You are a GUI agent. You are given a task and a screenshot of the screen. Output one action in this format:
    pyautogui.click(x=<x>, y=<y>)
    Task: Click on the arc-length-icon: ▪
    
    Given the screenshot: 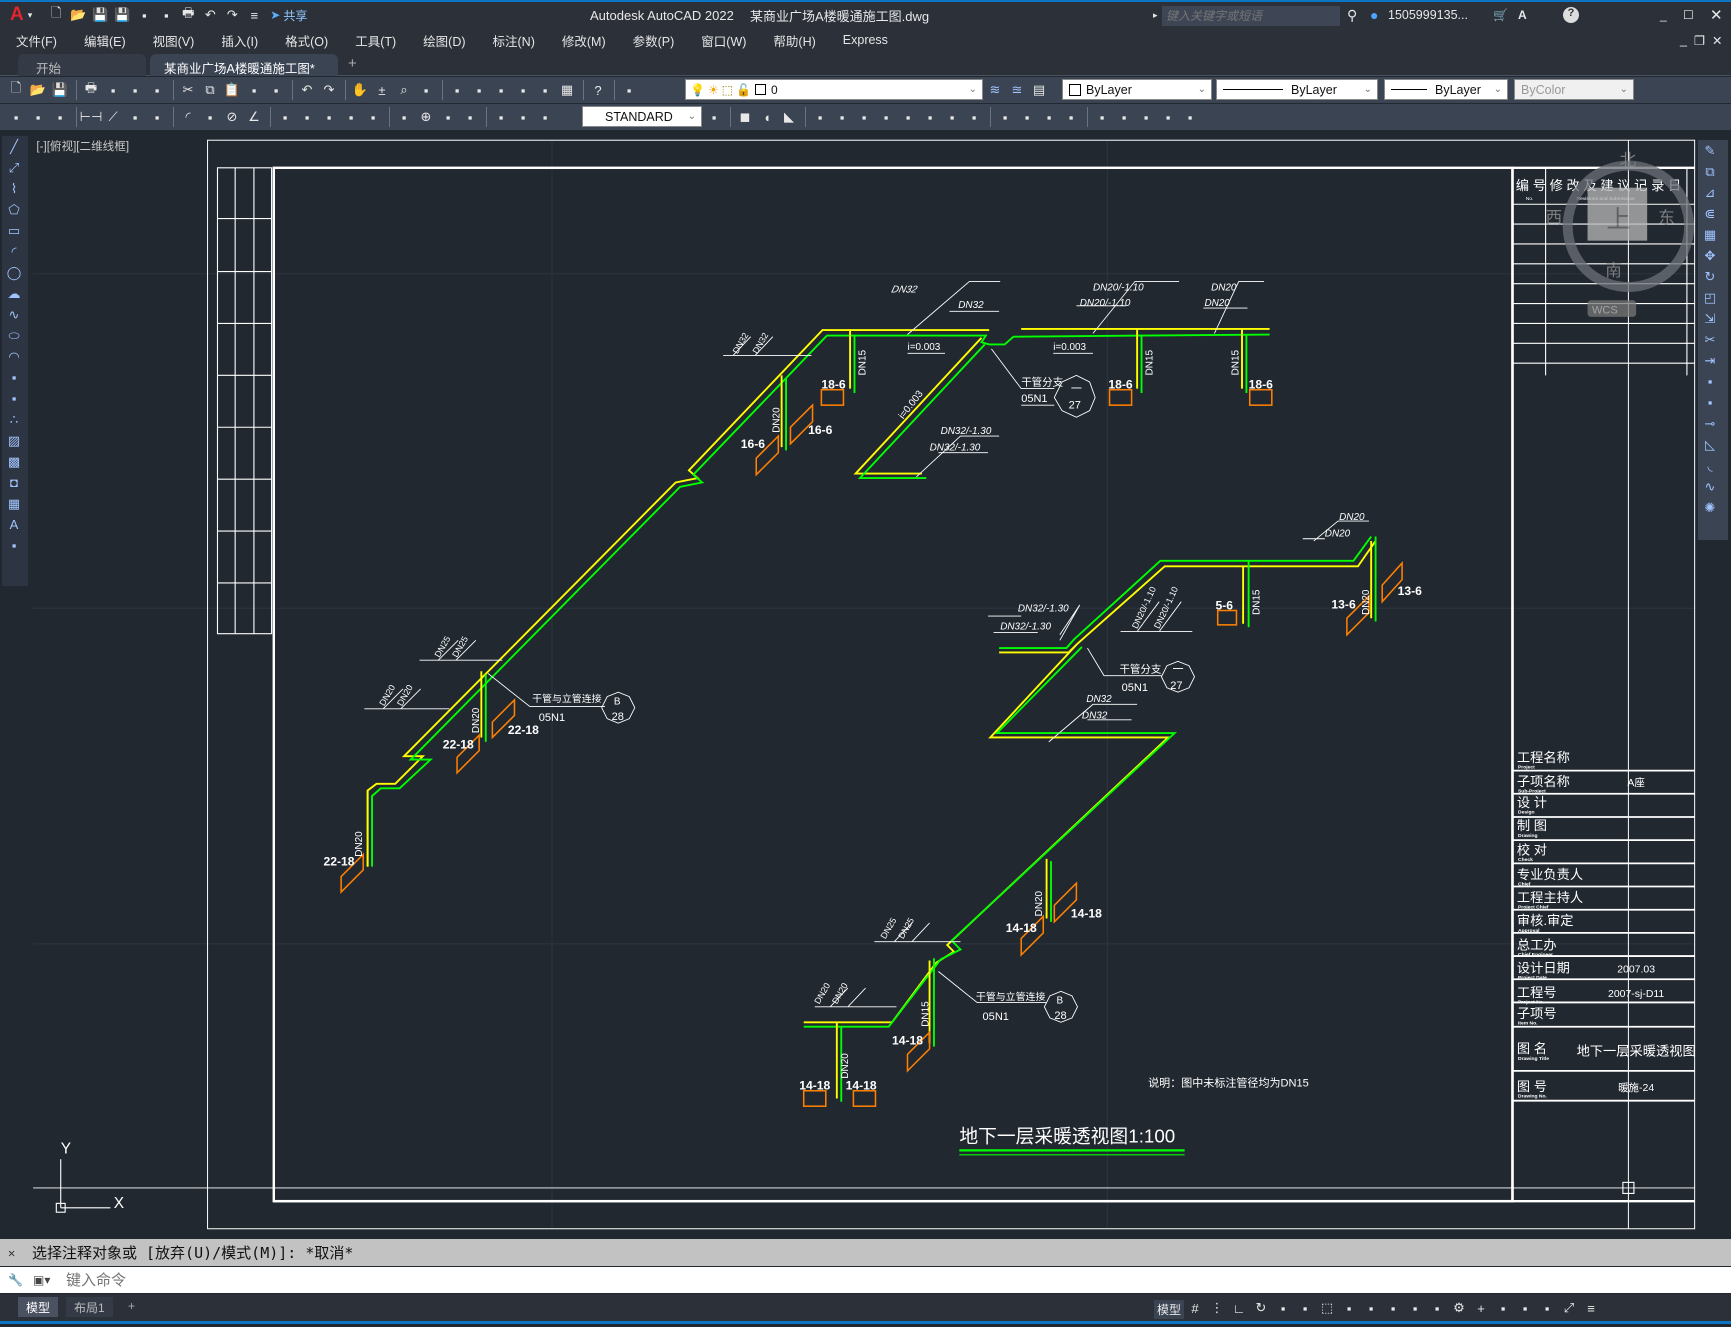 What is the action you would take?
    pyautogui.click(x=135, y=117)
    